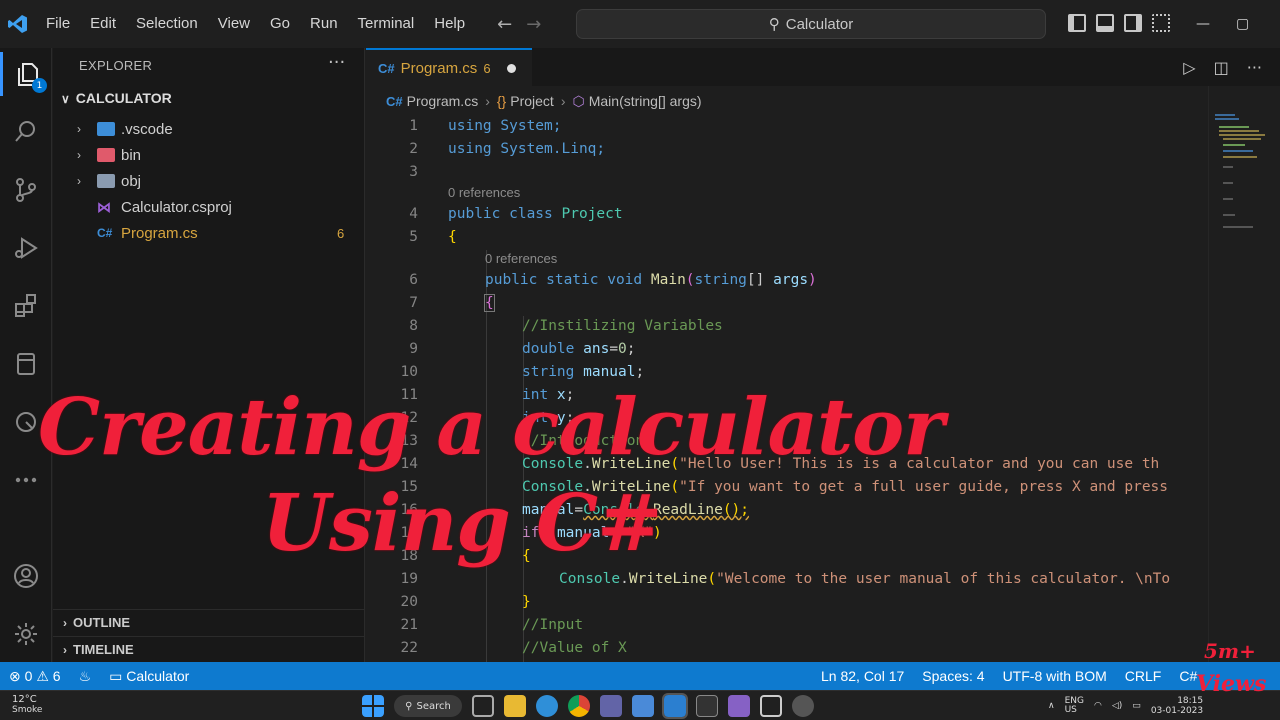  Describe the element at coordinates (443, 101) in the screenshot. I see `breadcrumb-file: Program.cs` at that location.